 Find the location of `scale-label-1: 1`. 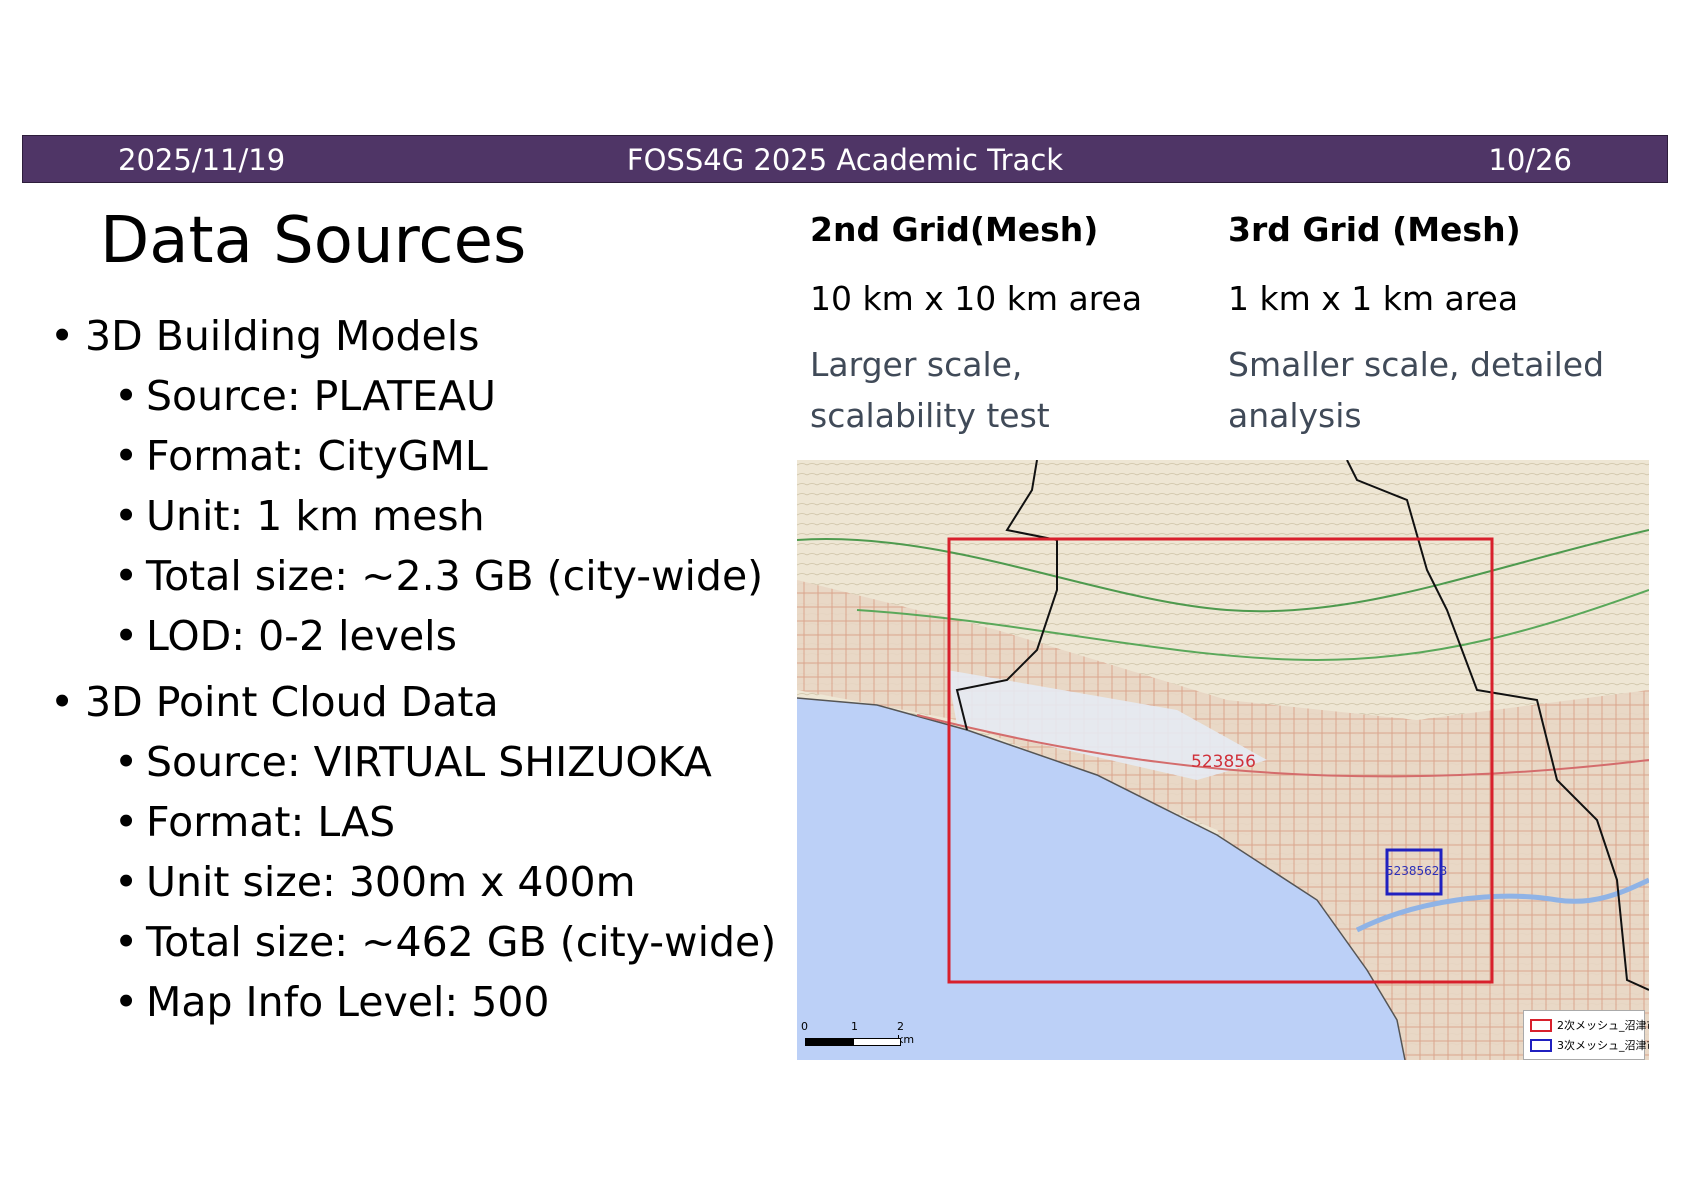

scale-label-1: 1 is located at coordinates (854, 1026).